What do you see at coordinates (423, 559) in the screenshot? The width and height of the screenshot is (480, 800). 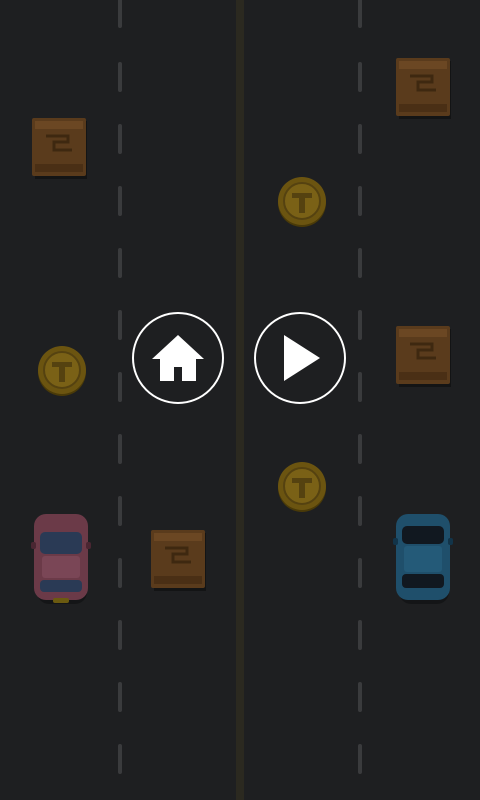 I see `player-car` at bounding box center [423, 559].